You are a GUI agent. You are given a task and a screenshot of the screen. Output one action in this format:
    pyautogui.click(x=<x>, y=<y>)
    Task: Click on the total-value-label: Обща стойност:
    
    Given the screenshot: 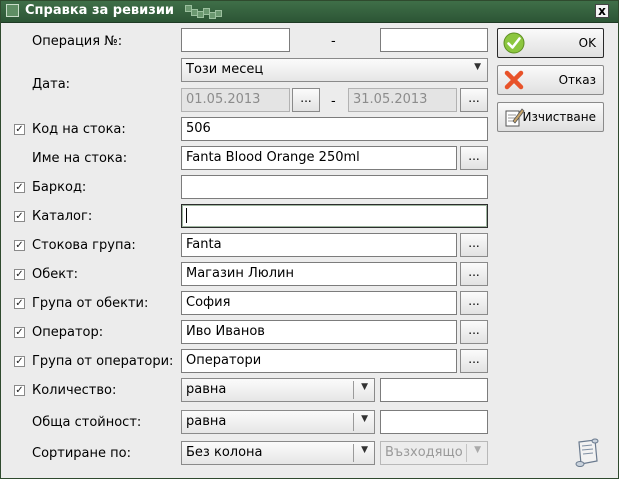 What is the action you would take?
    pyautogui.click(x=87, y=422)
    